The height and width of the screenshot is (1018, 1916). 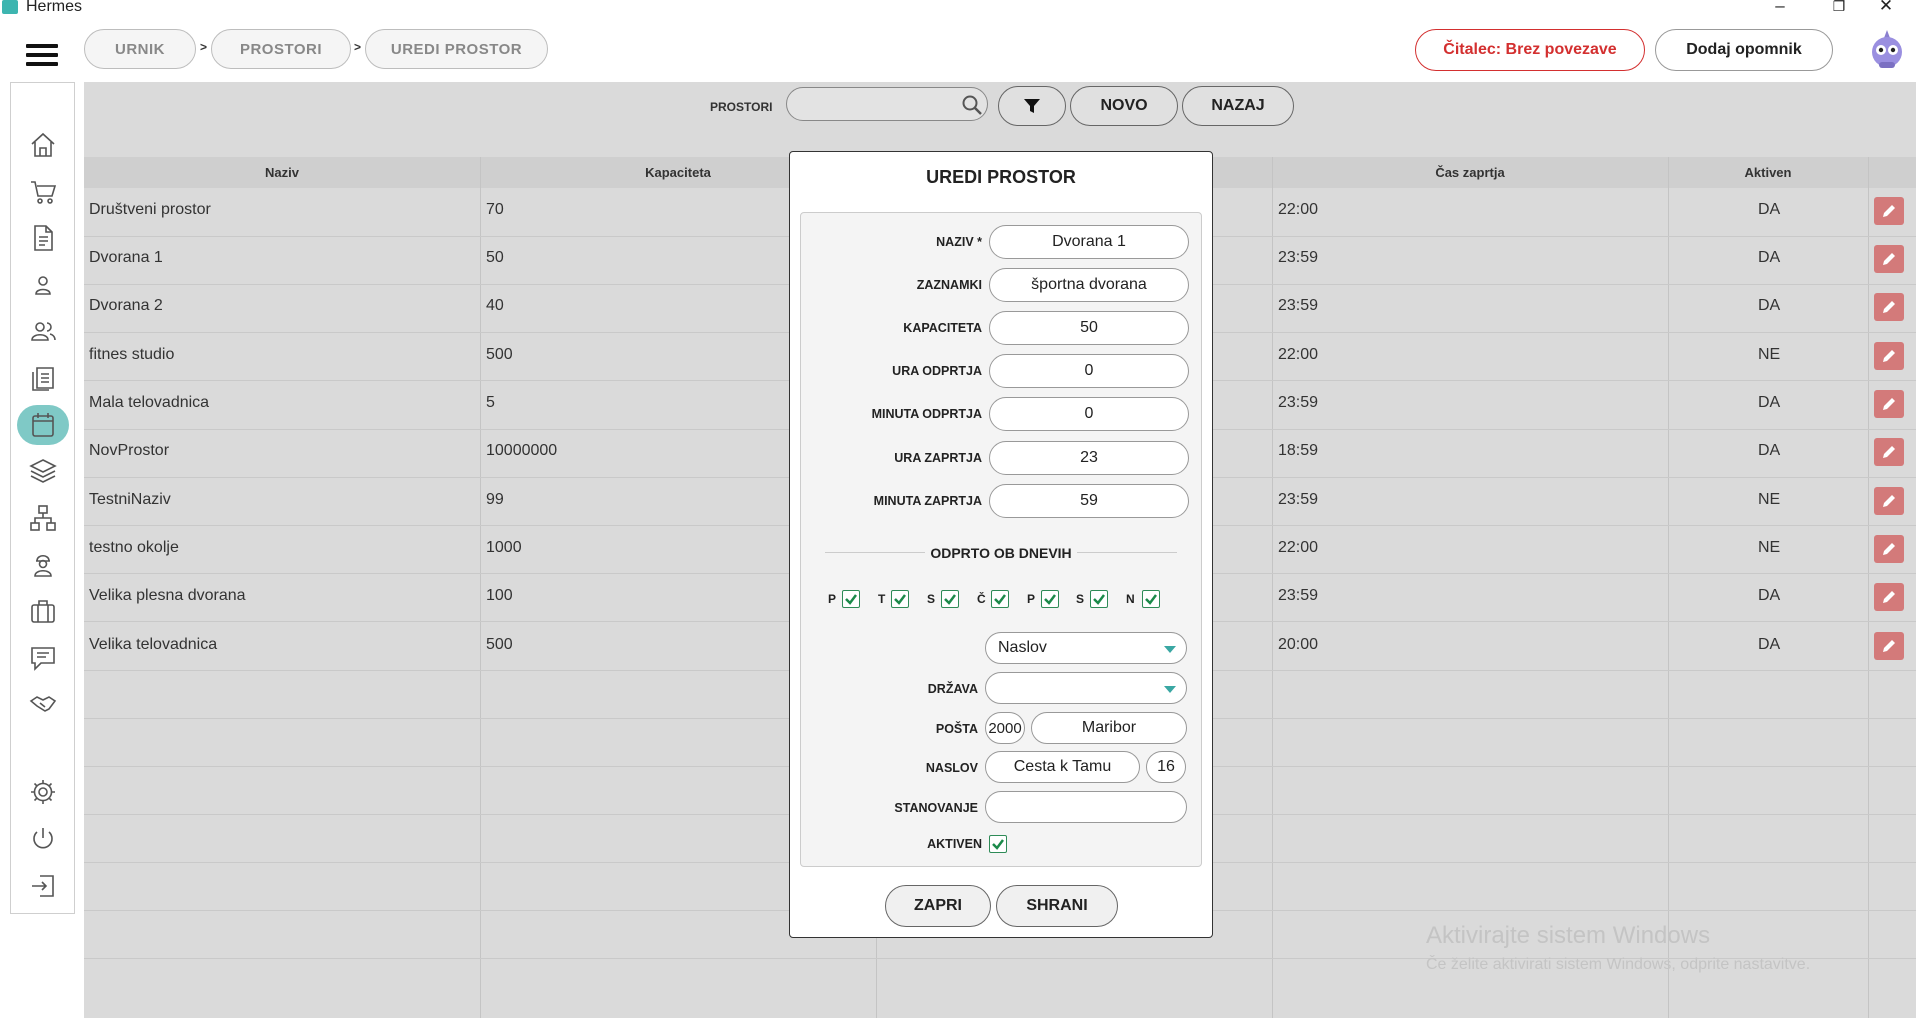 I want to click on hierarchy-icon, so click(x=43, y=518).